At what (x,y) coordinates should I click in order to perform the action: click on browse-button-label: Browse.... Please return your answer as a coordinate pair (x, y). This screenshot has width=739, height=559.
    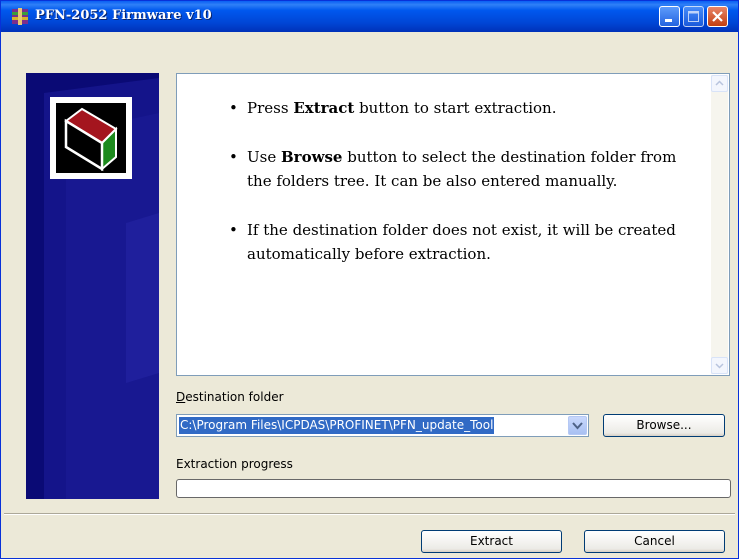
    Looking at the image, I should click on (664, 425).